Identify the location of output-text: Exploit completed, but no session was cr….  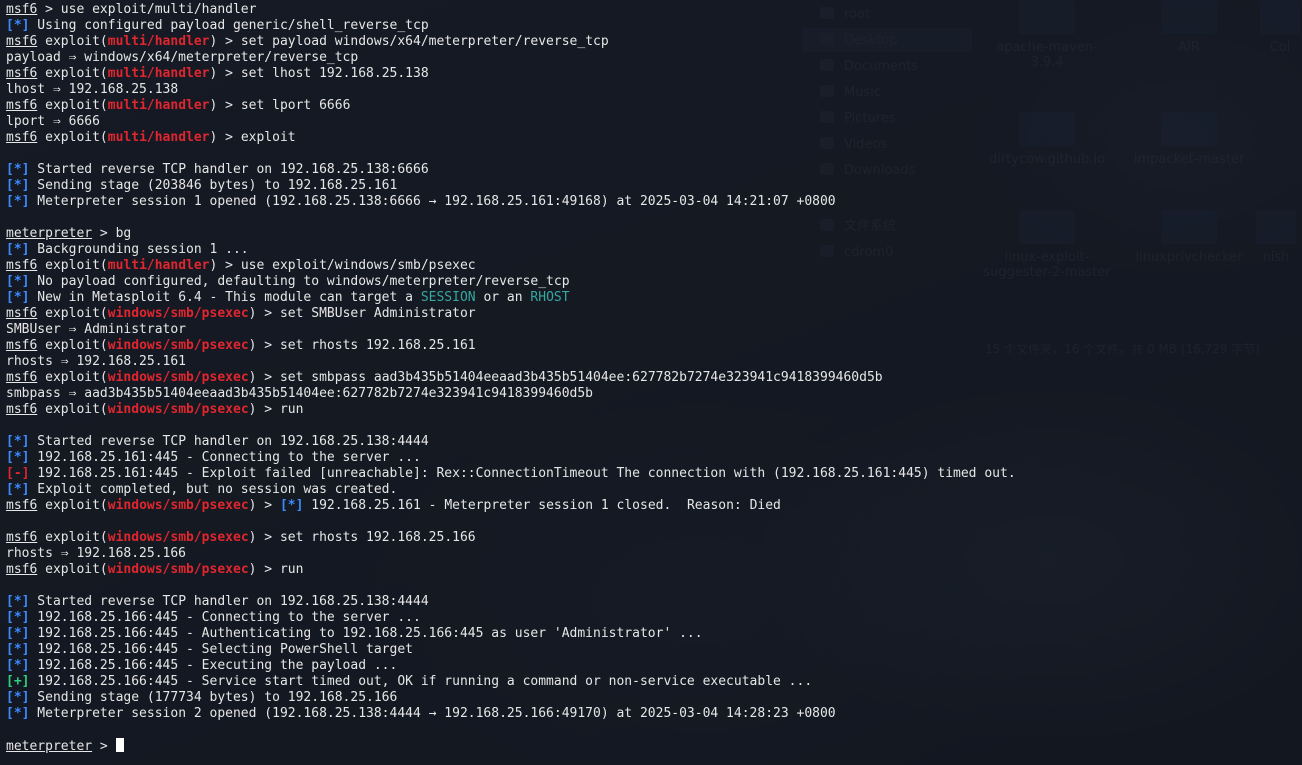
(213, 489).